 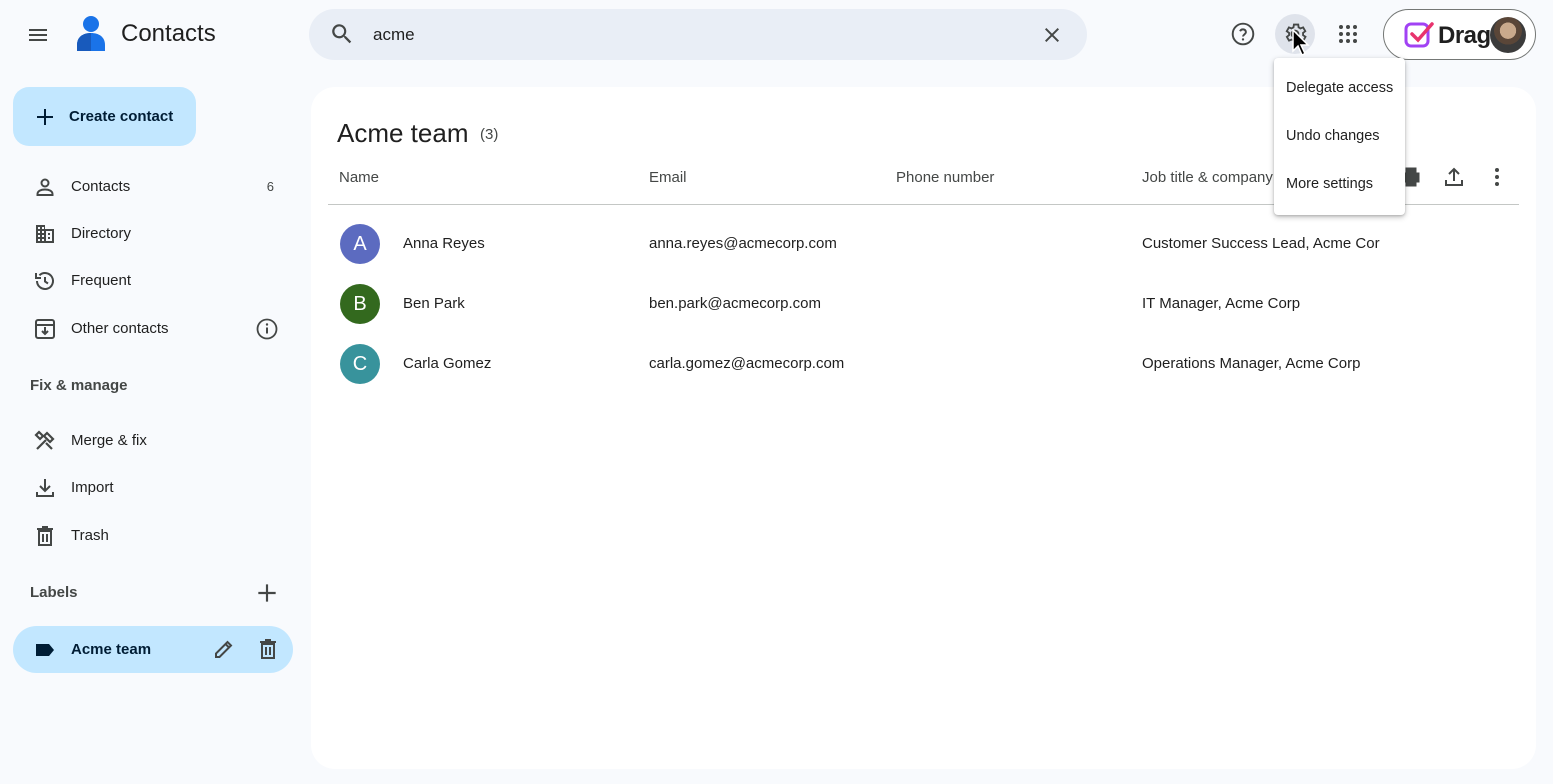 I want to click on contact-email: carla.gomez@acmecorp.com, so click(x=747, y=363).